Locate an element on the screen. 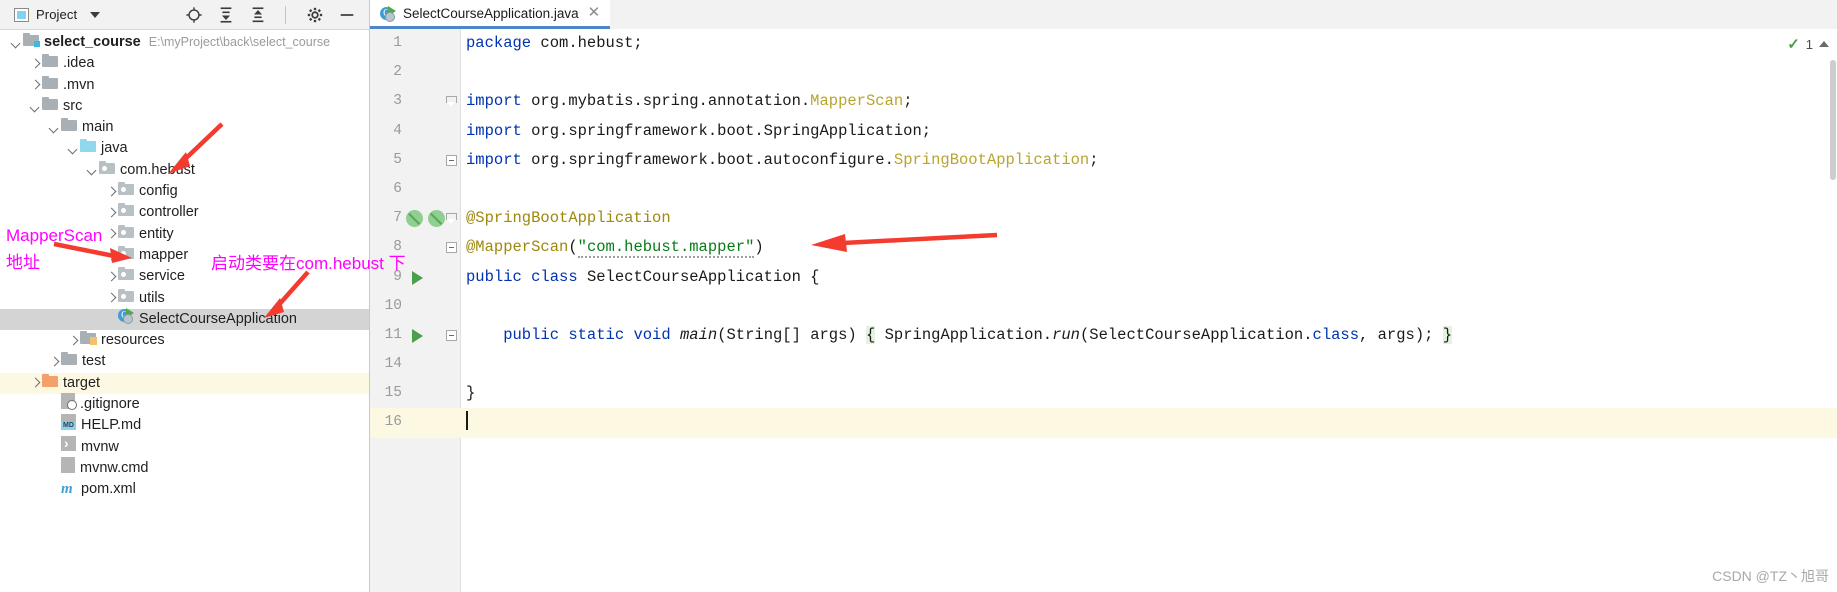 The height and width of the screenshot is (592, 1837). tree-item--gitignore: .gitignore is located at coordinates (184, 404).